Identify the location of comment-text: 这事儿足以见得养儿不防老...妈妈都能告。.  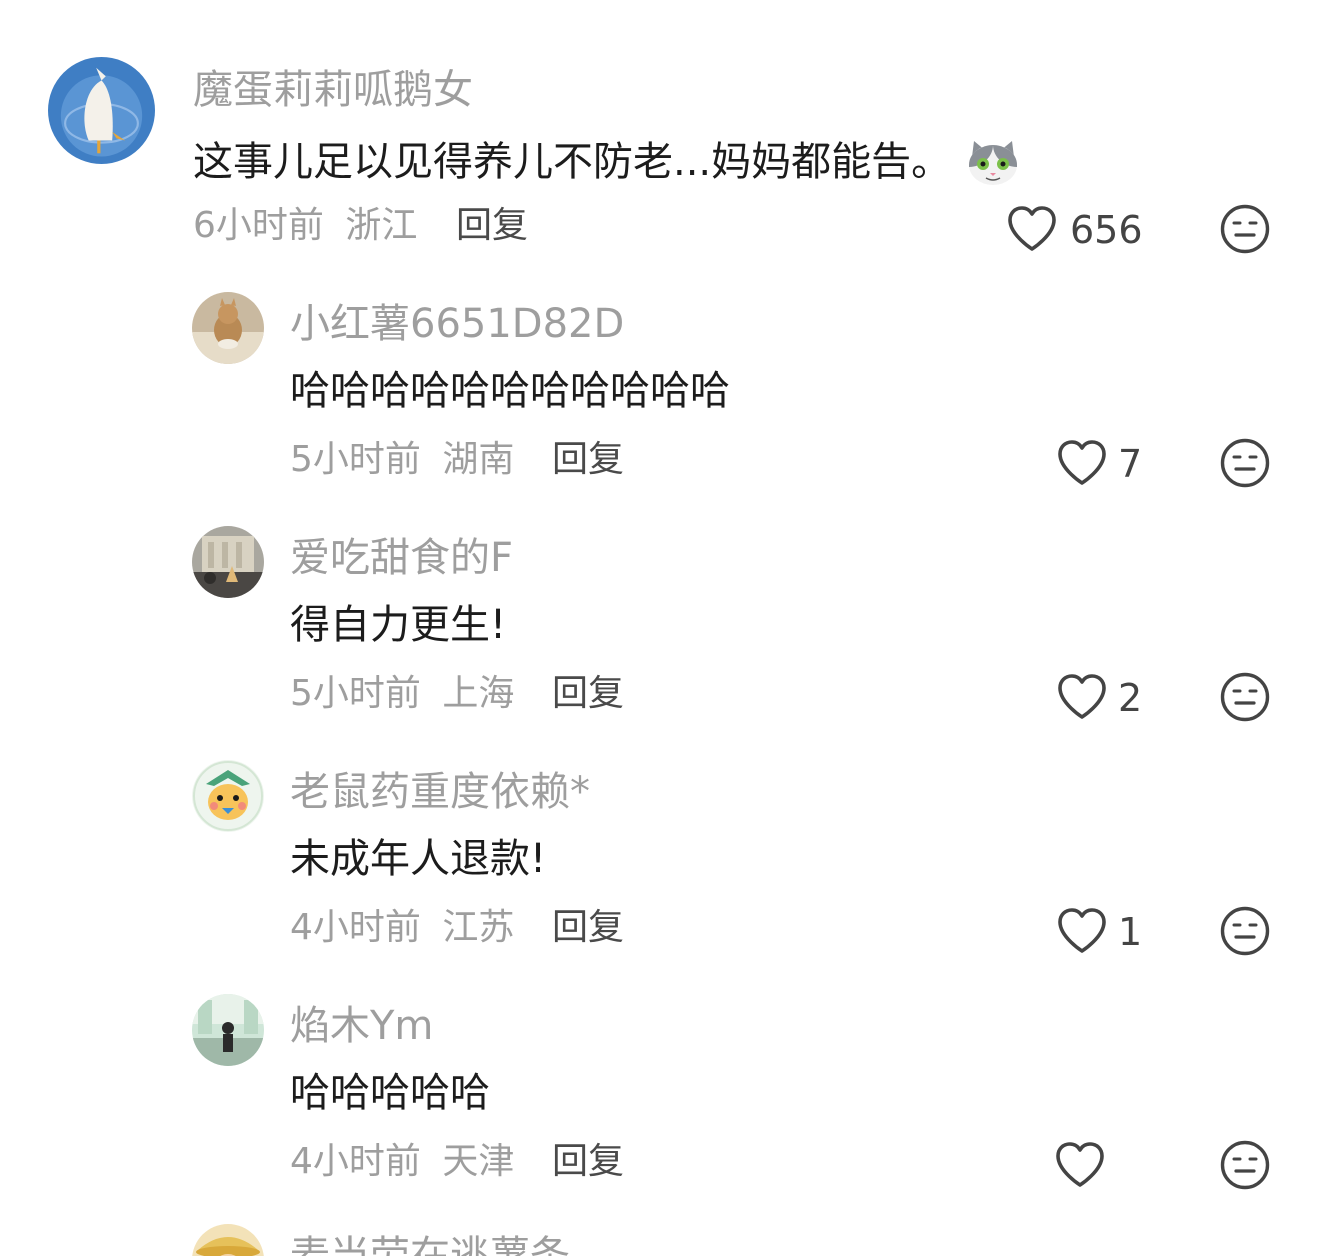
(606, 162).